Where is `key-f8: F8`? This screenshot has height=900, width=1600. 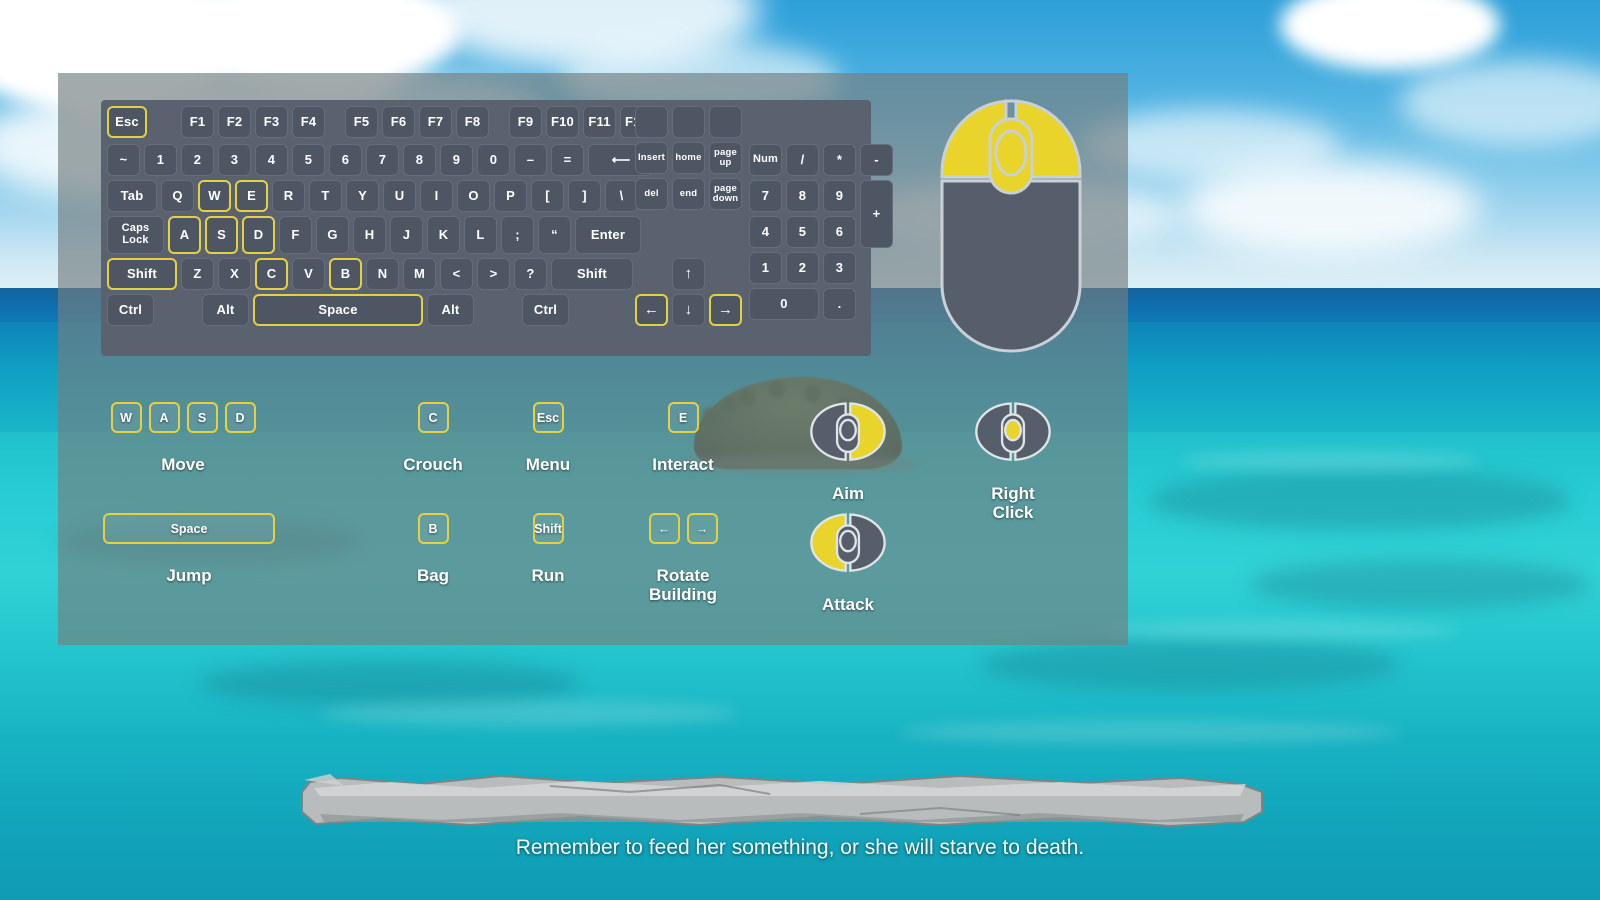
key-f8: F8 is located at coordinates (472, 122).